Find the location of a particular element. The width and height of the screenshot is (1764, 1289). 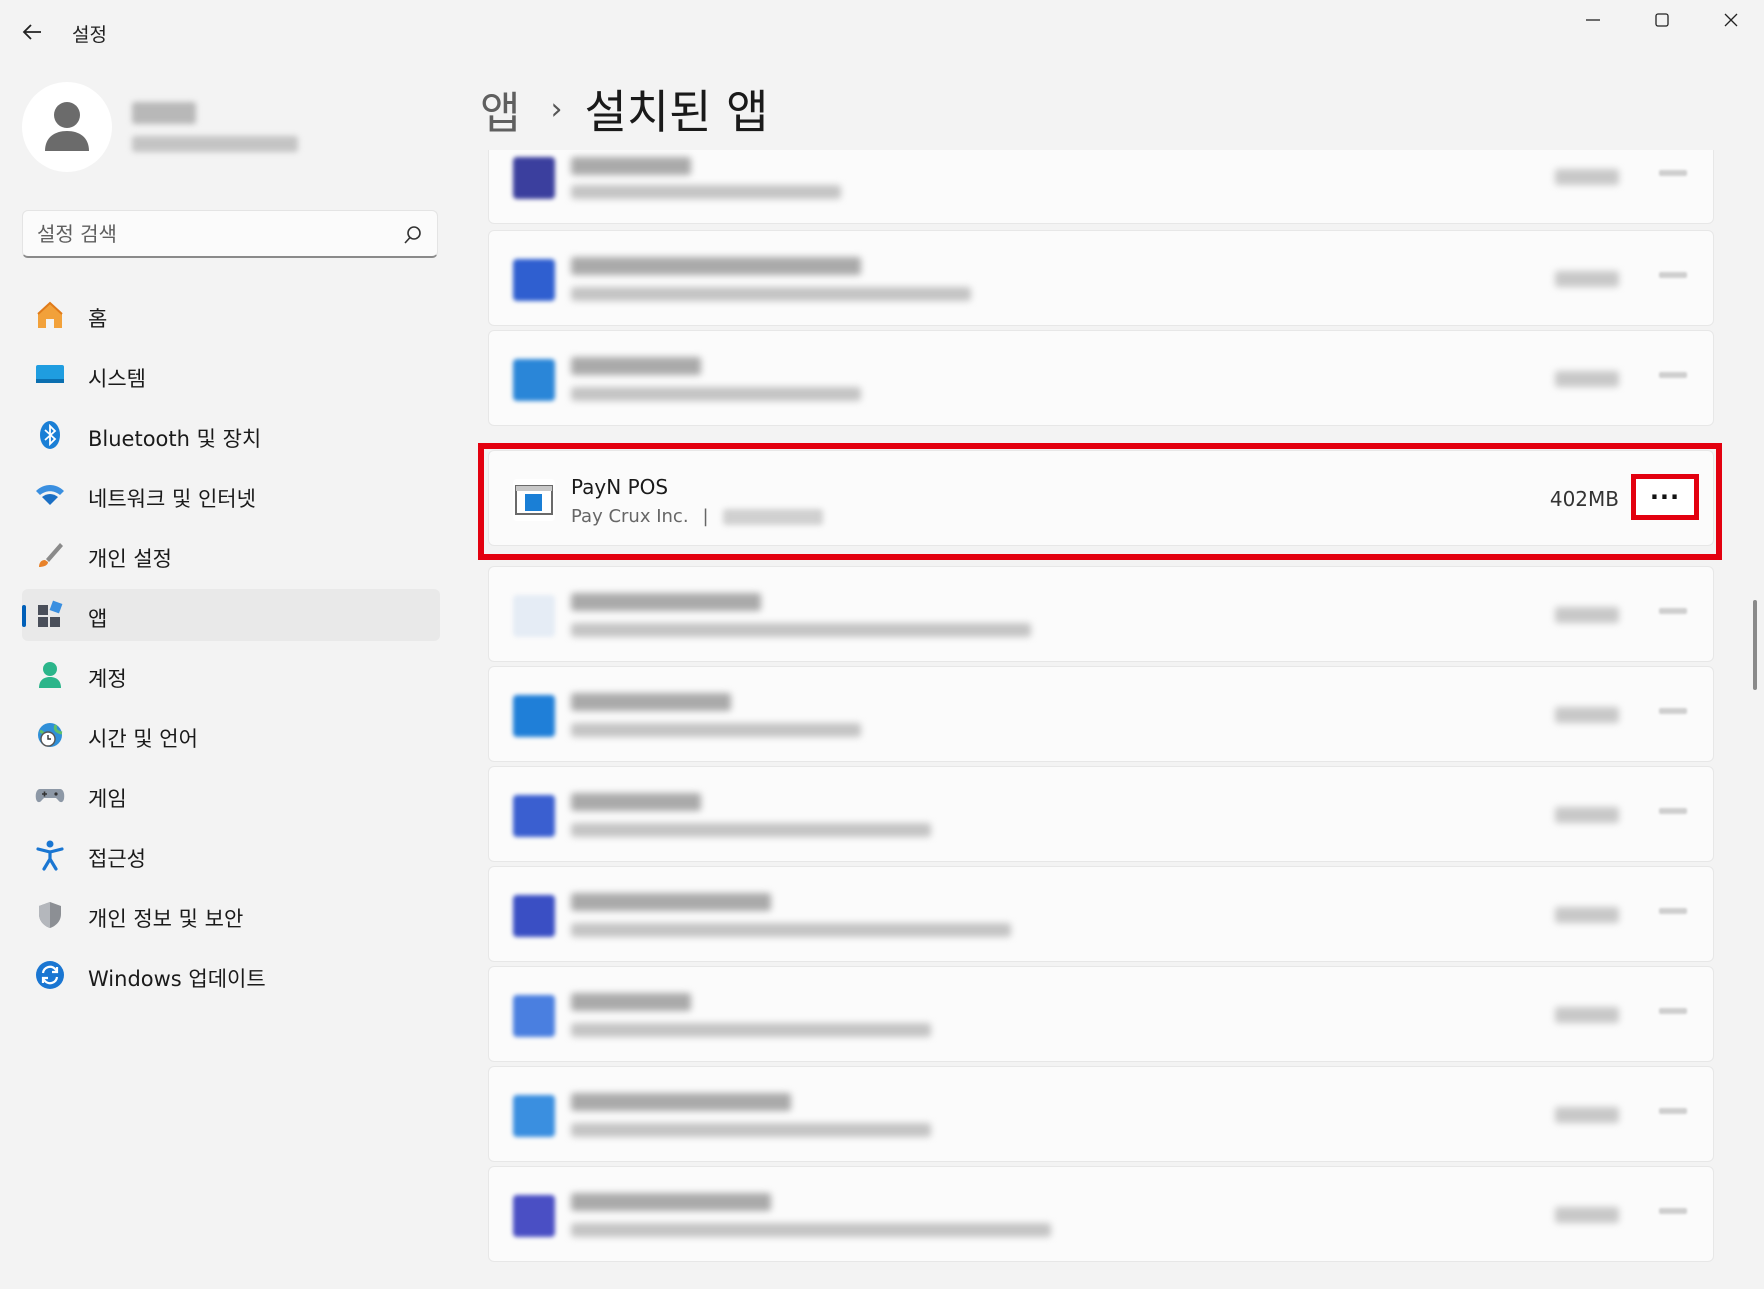

search-icon is located at coordinates (412, 235).